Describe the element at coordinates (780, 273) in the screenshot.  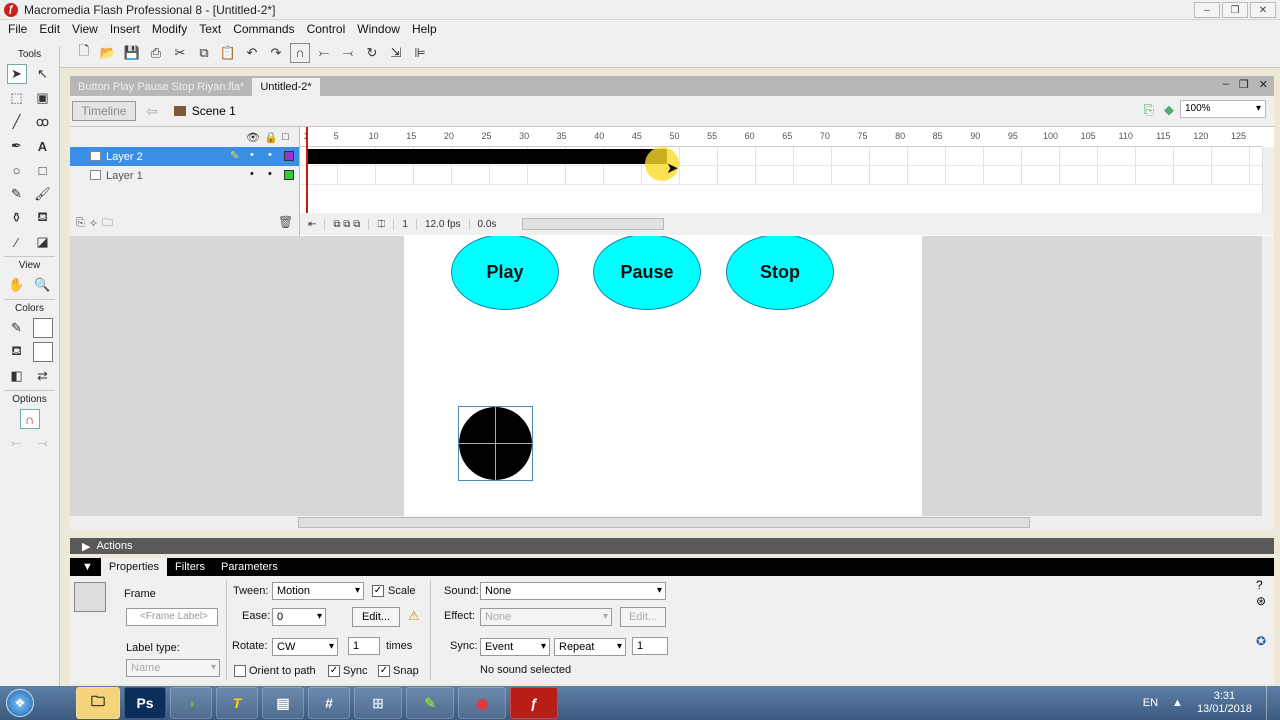
I see `stop-button-symbol: Stop` at that location.